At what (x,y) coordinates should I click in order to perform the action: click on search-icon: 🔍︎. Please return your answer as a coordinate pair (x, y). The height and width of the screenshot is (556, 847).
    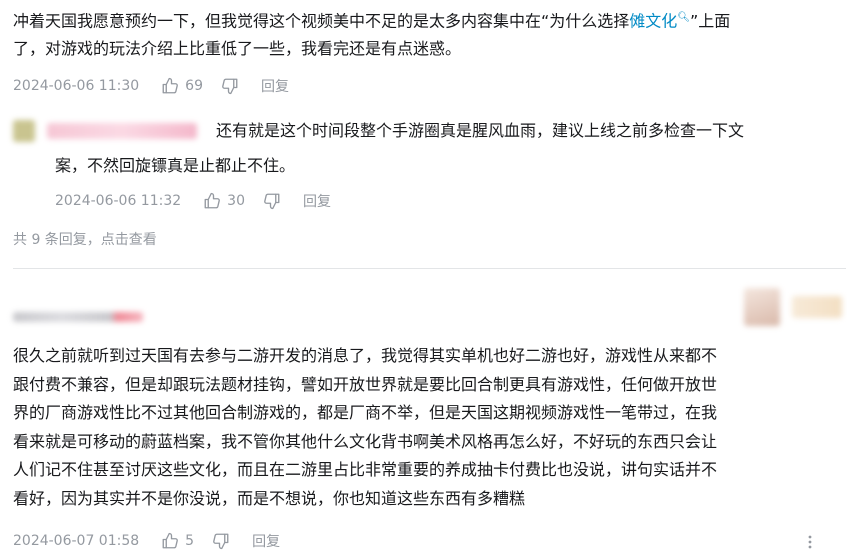
    Looking at the image, I should click on (683, 17).